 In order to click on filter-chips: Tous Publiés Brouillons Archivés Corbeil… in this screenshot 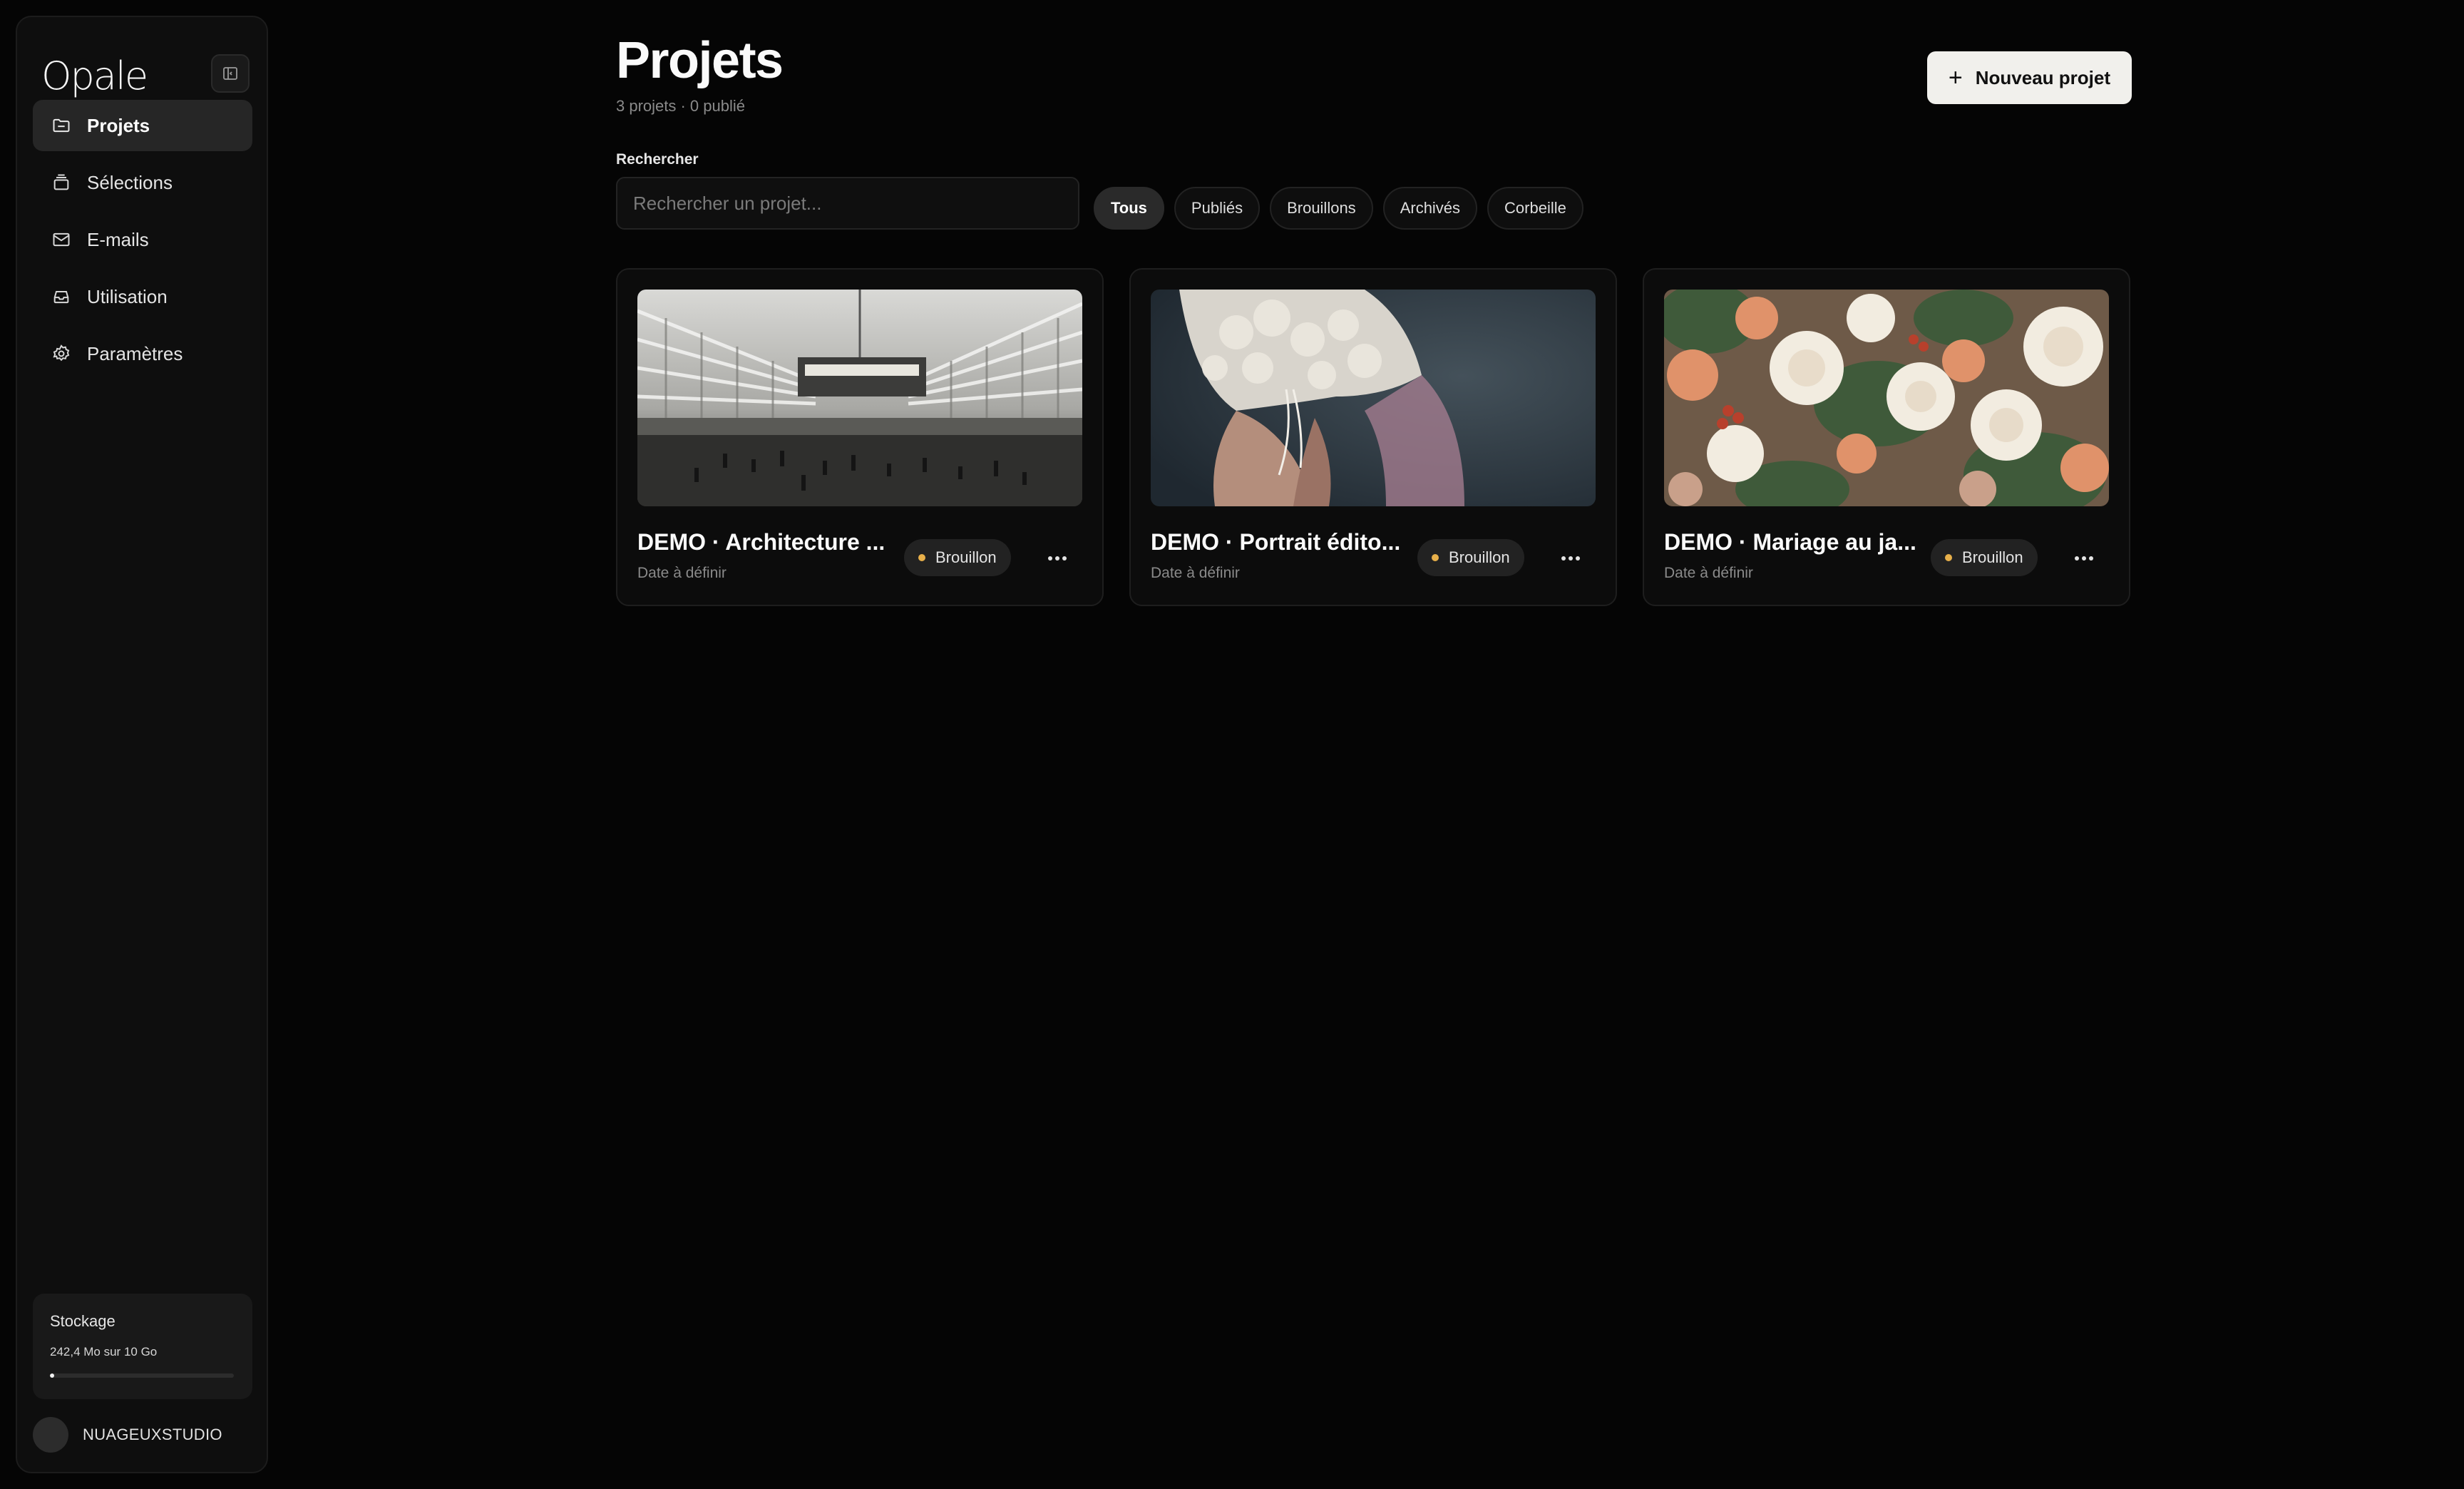, I will do `click(1338, 208)`.